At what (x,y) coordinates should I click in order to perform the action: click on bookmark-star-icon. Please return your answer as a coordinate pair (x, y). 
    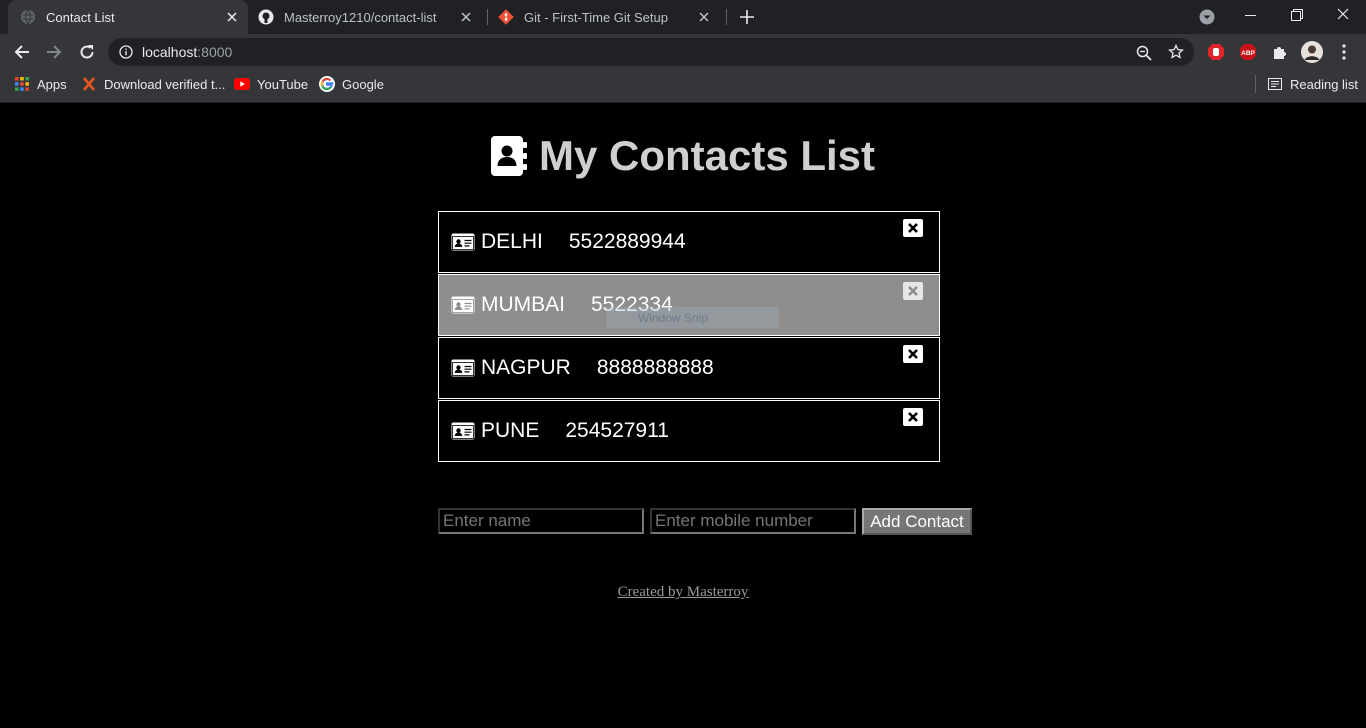
    Looking at the image, I should click on (1176, 52).